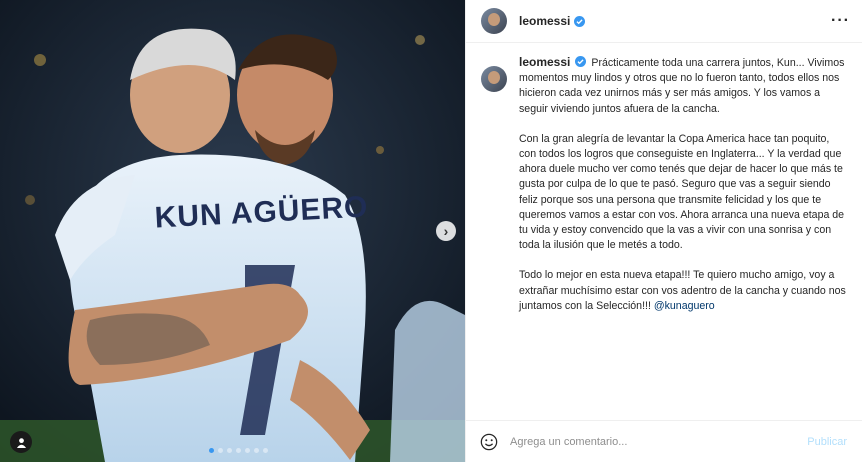 This screenshot has height=462, width=862. Describe the element at coordinates (664, 441) in the screenshot. I see `comment-bar: Agrega un comentario... Publicar` at that location.